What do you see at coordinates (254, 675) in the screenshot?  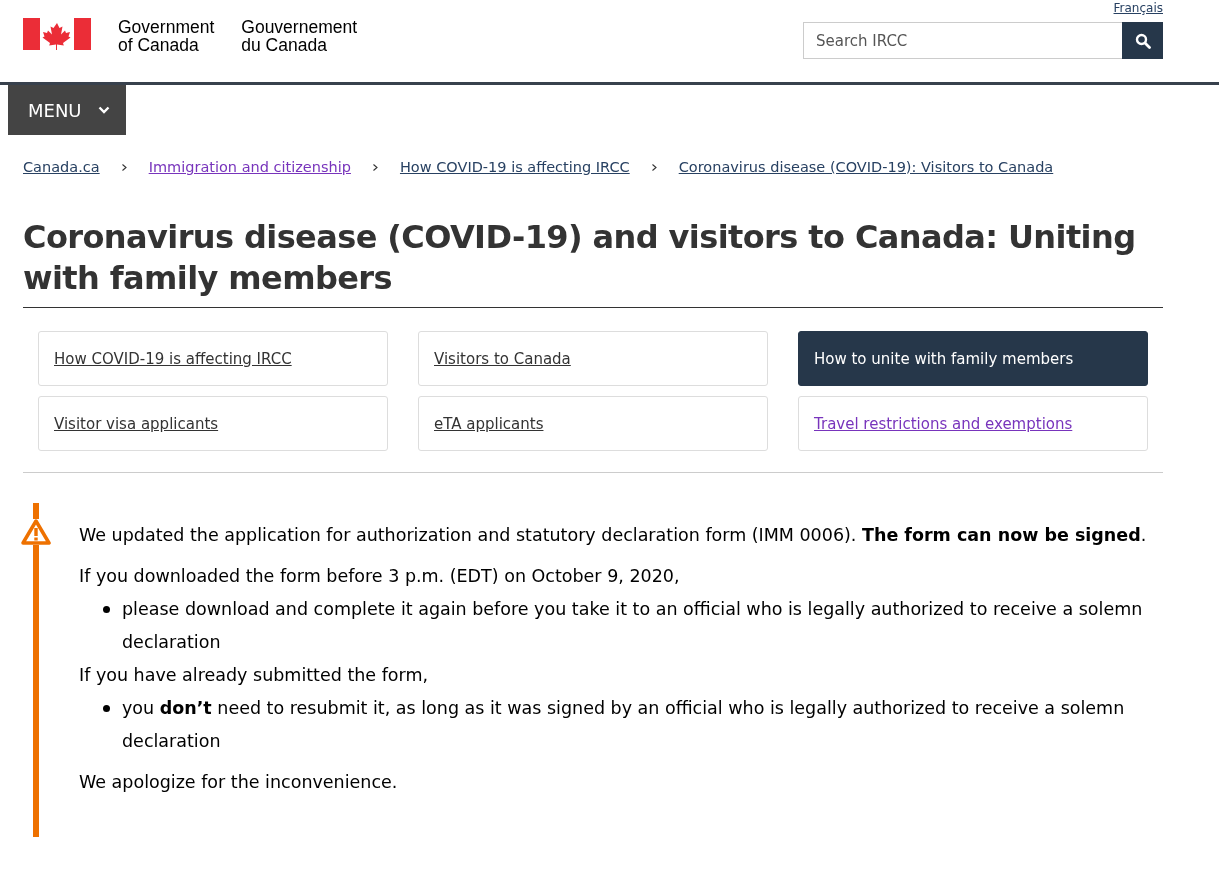 I see `alert-text: If you have already submitted the form,` at bounding box center [254, 675].